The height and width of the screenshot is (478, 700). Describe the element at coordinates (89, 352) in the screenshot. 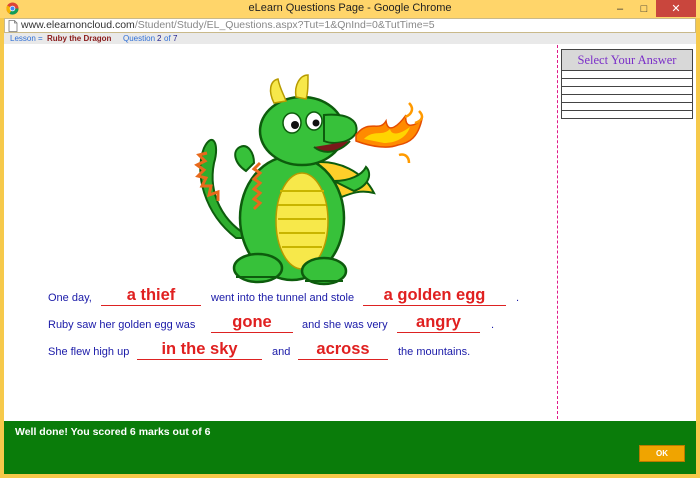

I see `sentence-3-text-1: She flew high up` at that location.